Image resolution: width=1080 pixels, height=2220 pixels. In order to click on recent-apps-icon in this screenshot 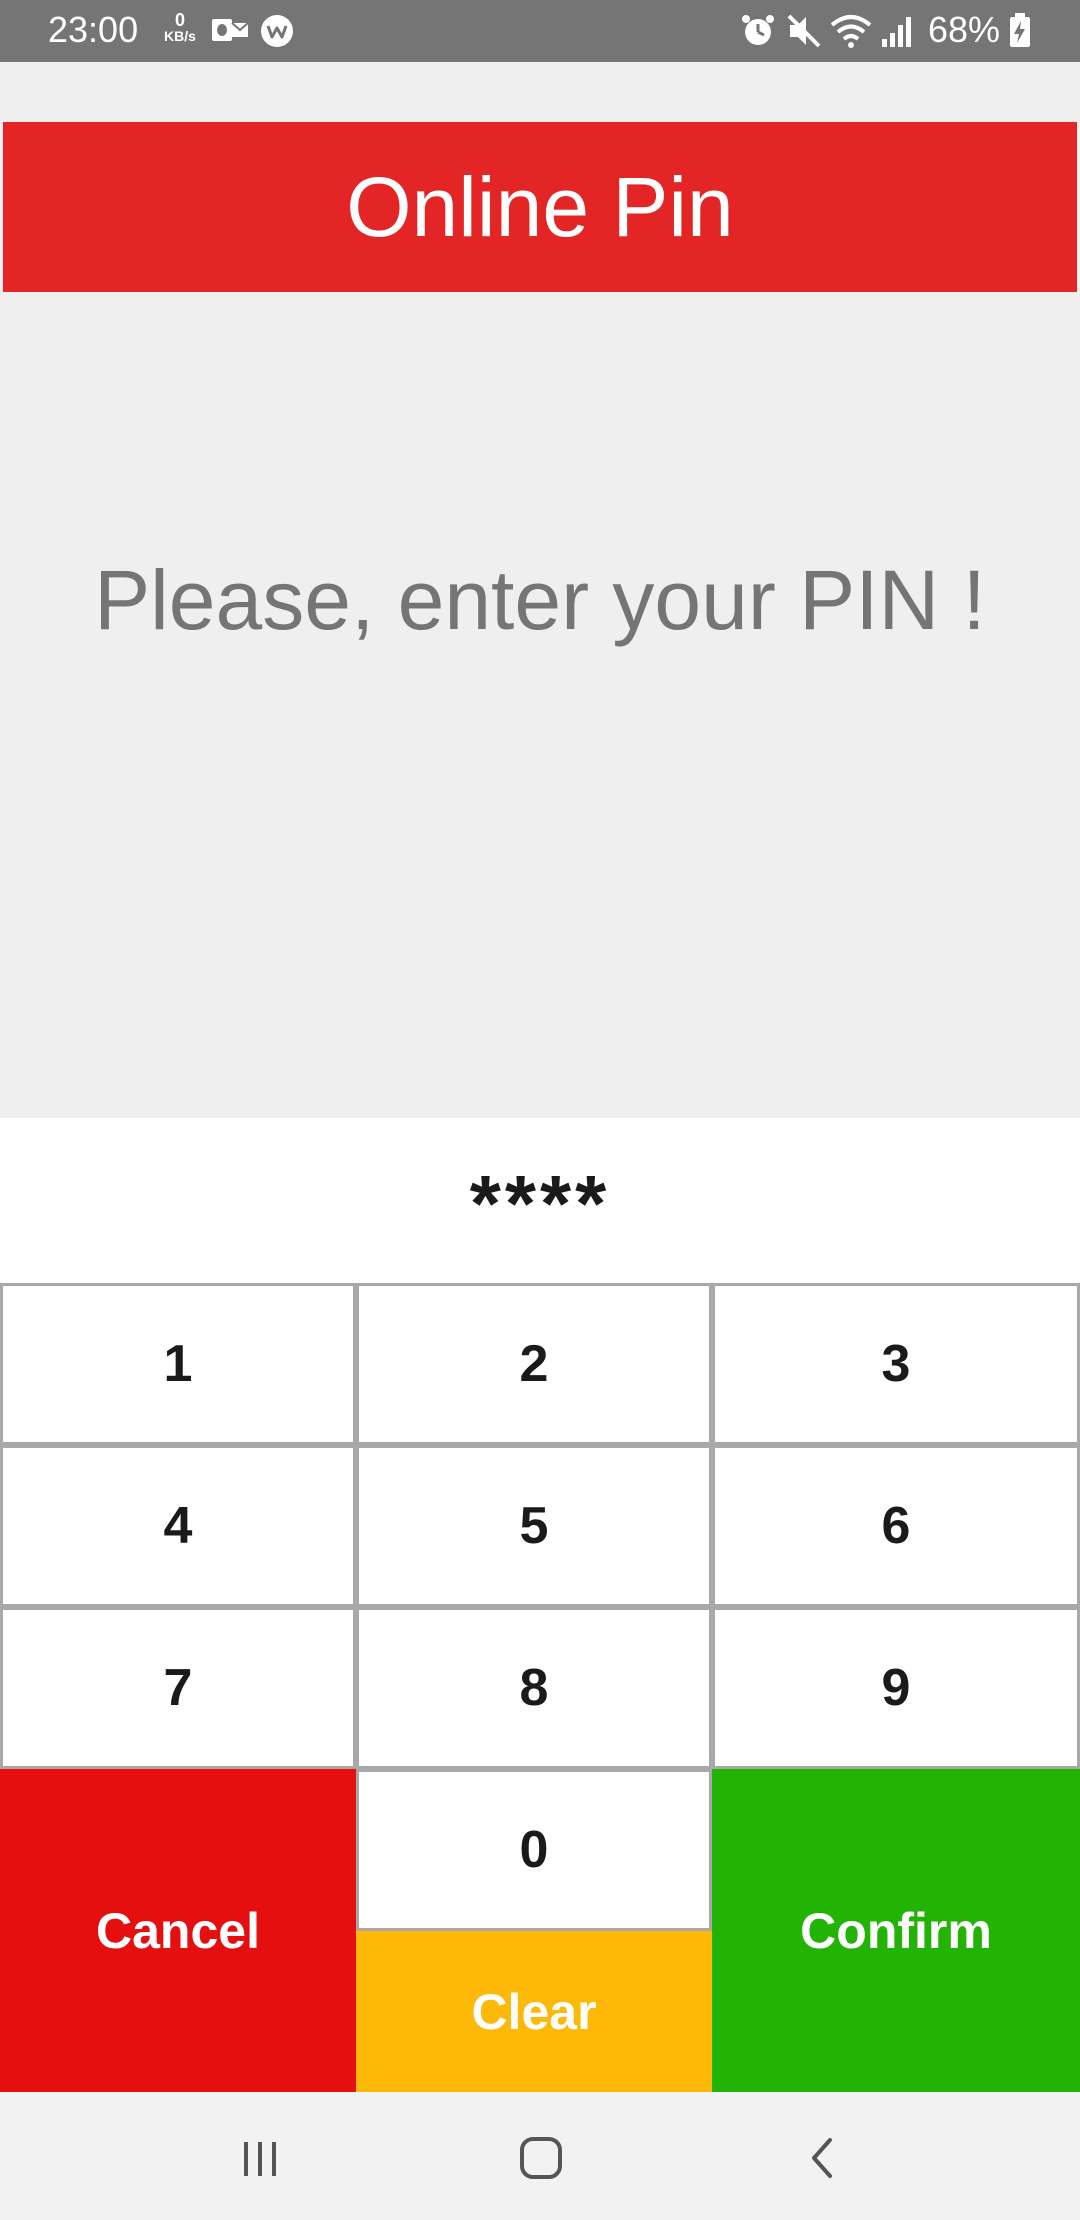, I will do `click(260, 2157)`.